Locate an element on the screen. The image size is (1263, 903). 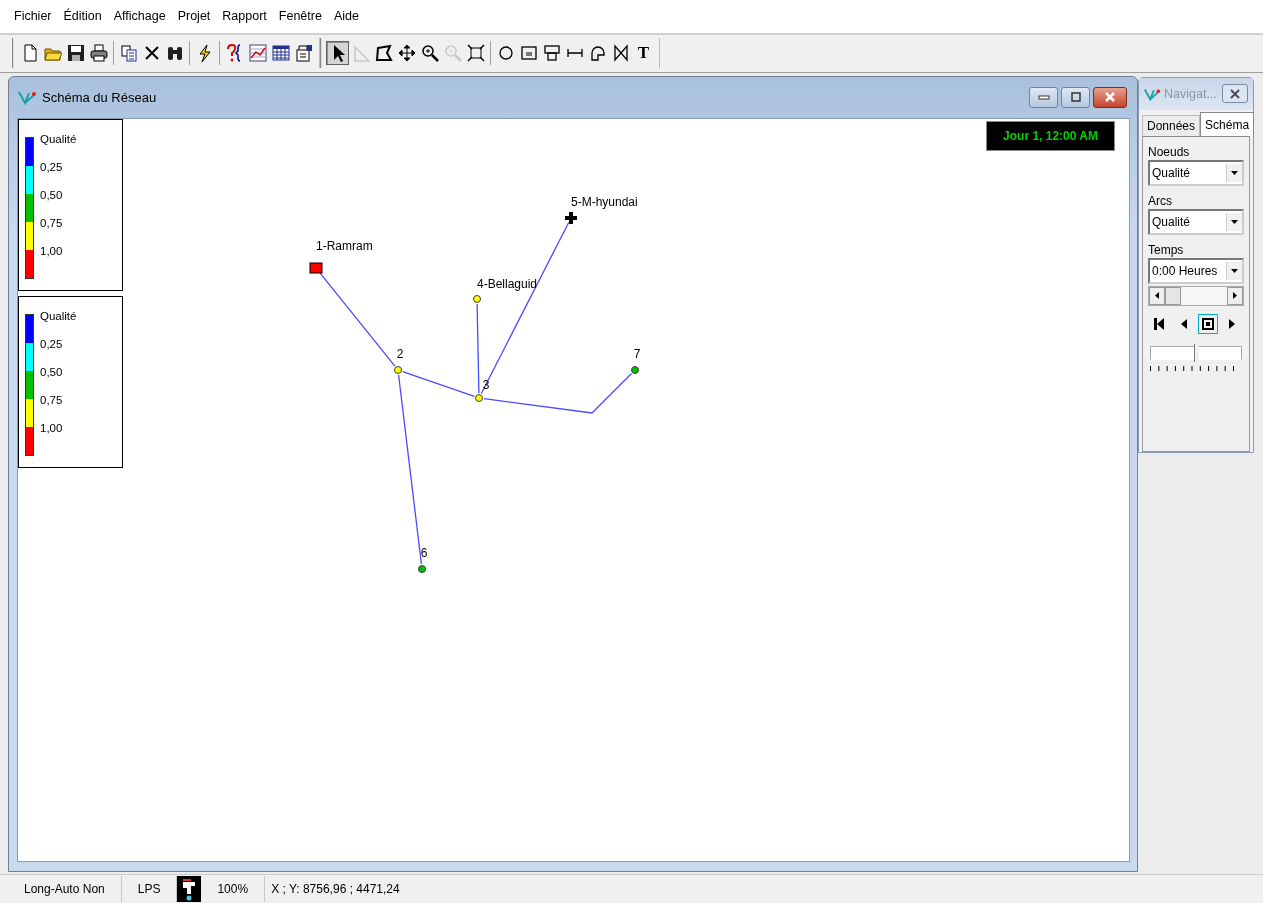
zoom-out-icon is located at coordinates (452, 53).